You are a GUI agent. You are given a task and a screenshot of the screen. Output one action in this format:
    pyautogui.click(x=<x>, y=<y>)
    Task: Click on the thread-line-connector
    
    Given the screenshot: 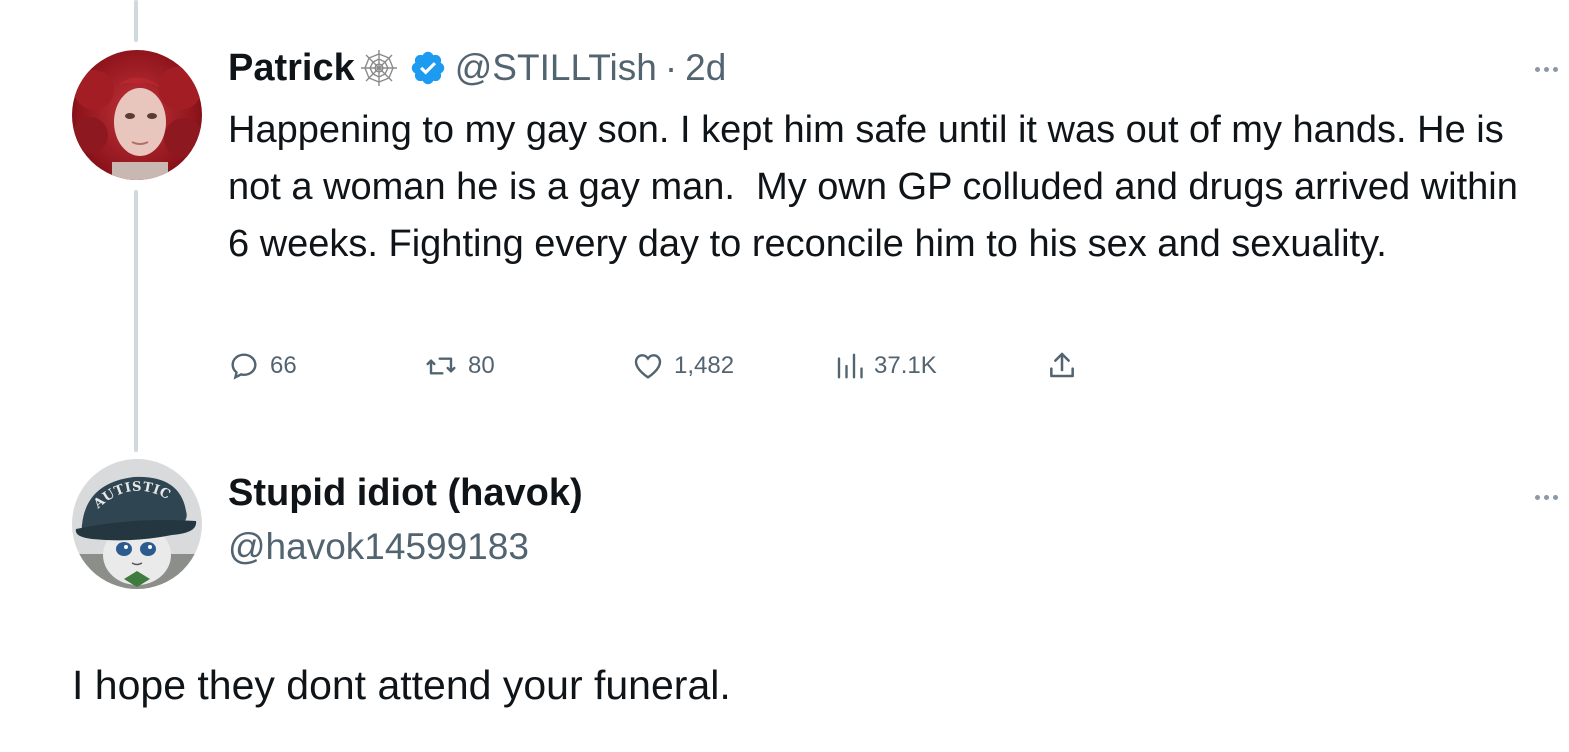 What is the action you would take?
    pyautogui.click(x=136, y=321)
    